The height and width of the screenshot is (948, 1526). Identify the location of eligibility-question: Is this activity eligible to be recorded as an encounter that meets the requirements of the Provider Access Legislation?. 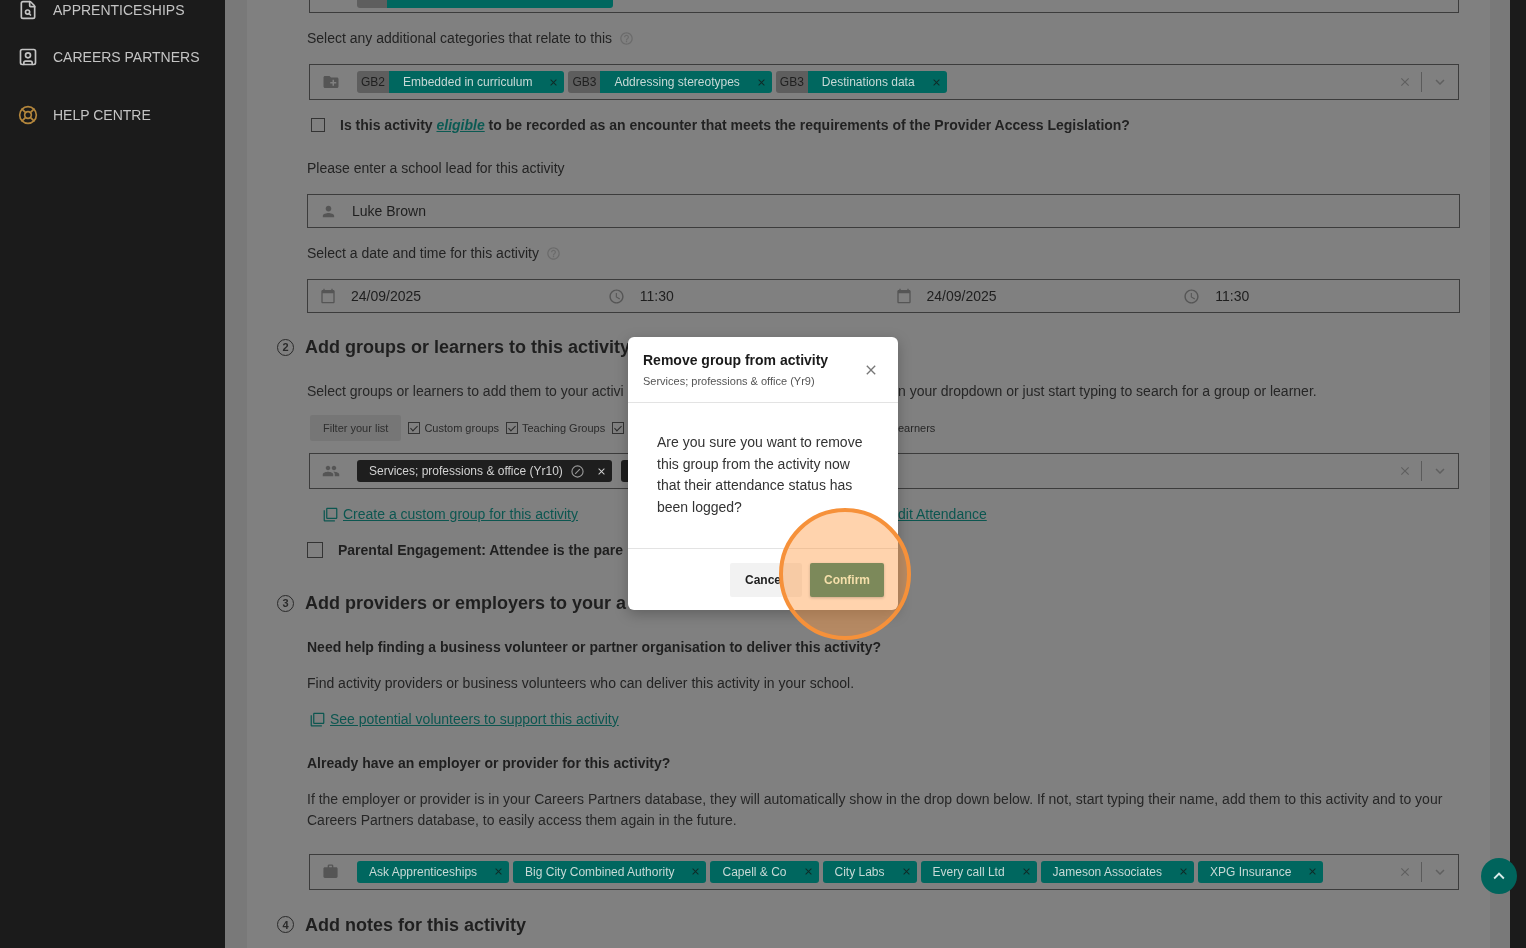
(735, 125).